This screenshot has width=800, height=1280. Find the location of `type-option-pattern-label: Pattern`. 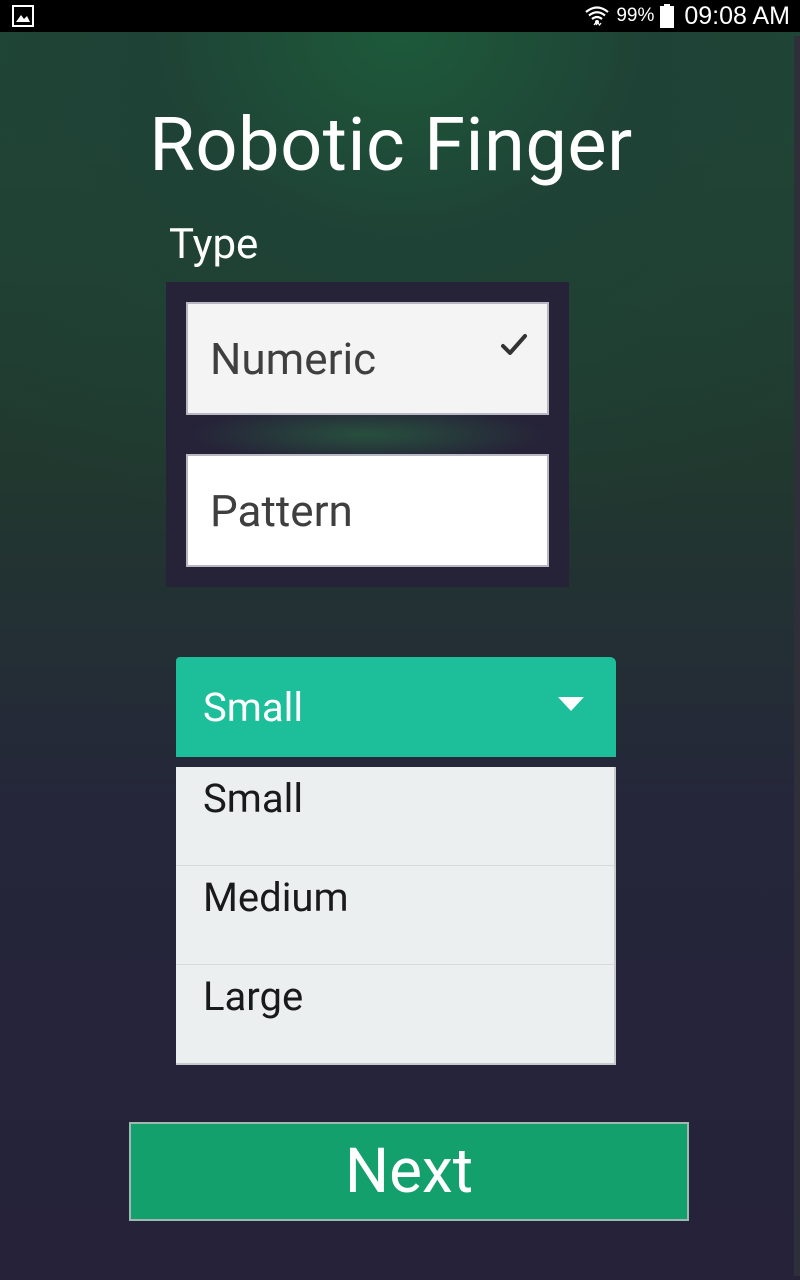

type-option-pattern-label: Pattern is located at coordinates (281, 510).